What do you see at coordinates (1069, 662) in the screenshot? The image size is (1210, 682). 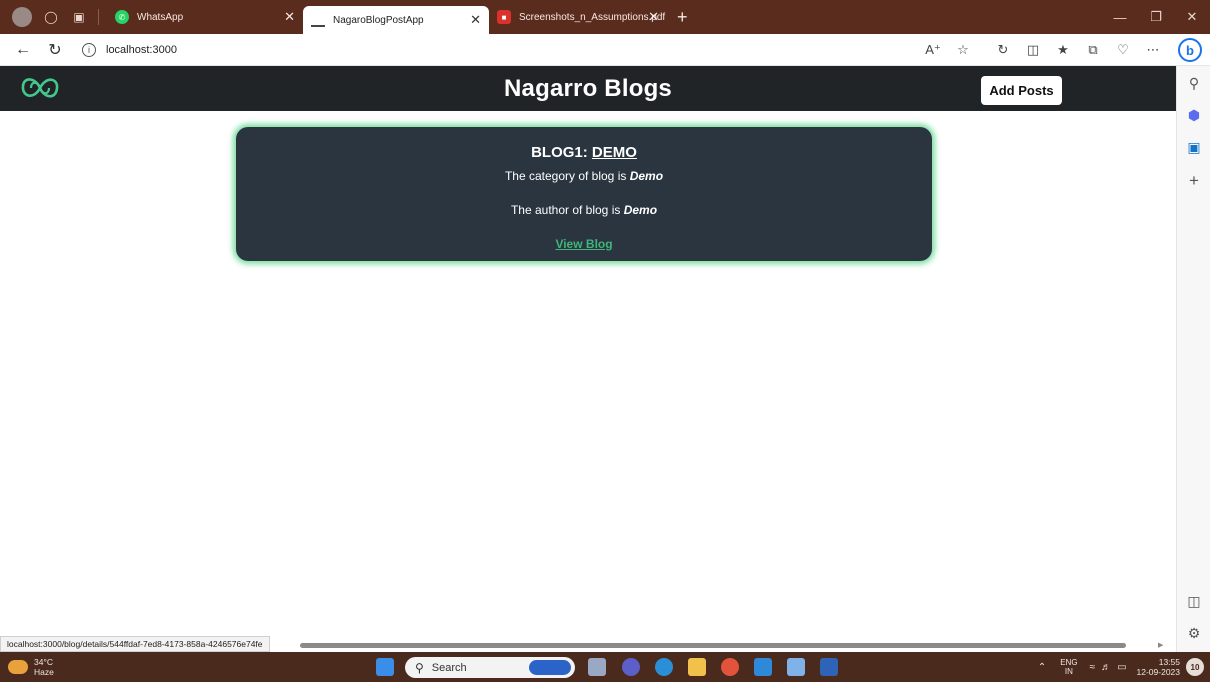 I see `language-code: ENG` at bounding box center [1069, 662].